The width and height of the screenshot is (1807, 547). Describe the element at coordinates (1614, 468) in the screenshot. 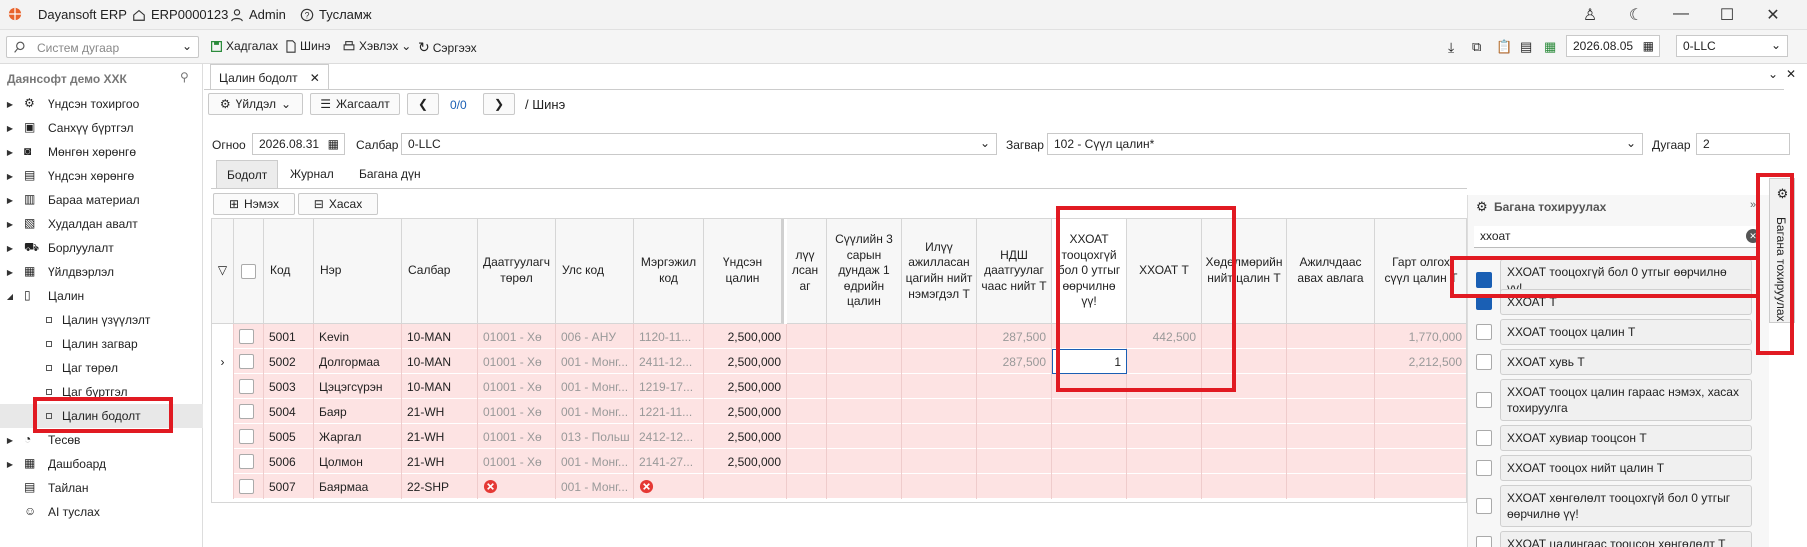

I see `column-option: ХХОАТ тооцох нийт цалин Т` at that location.